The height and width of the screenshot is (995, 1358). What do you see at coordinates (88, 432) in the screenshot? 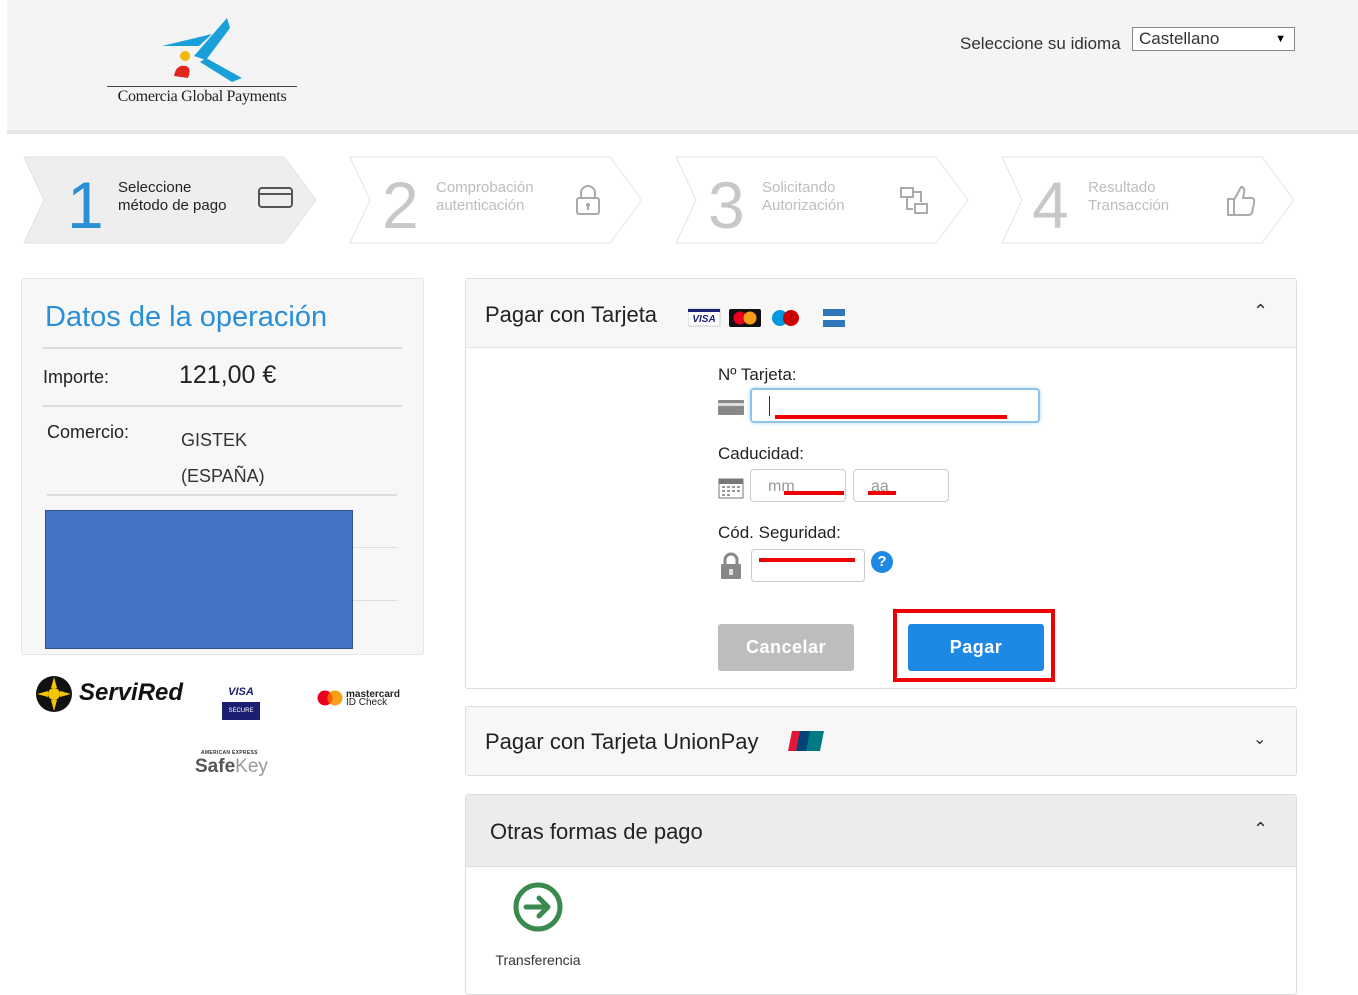
I see `merchant-label: Comercio:` at bounding box center [88, 432].